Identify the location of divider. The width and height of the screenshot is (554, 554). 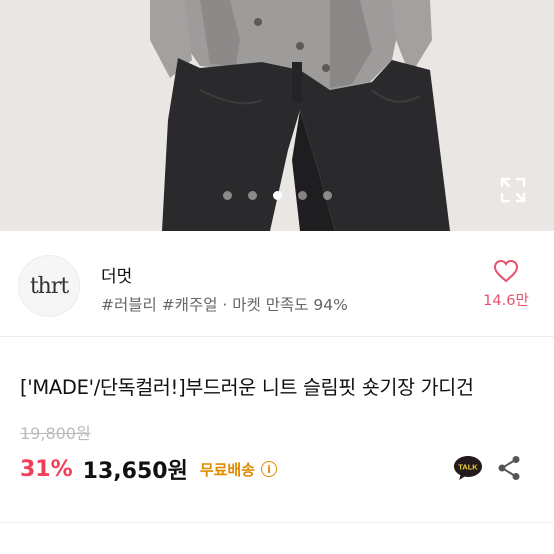
(277, 522).